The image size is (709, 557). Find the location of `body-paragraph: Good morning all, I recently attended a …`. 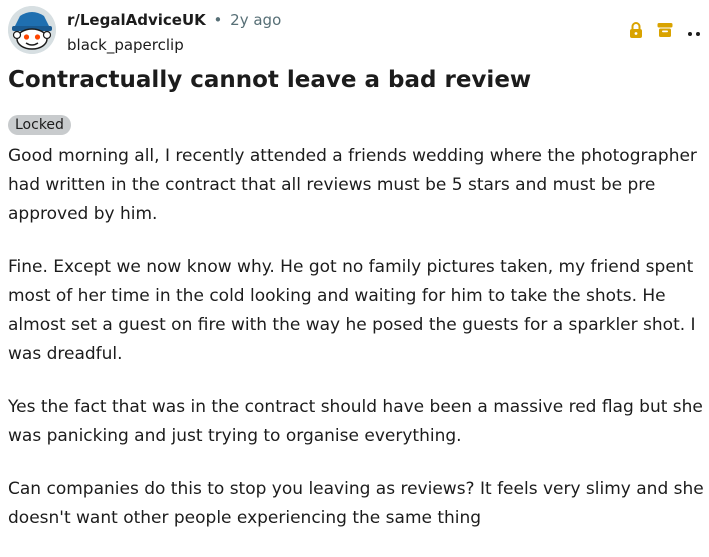

body-paragraph: Good morning all, I recently attended a … is located at coordinates (352, 185).